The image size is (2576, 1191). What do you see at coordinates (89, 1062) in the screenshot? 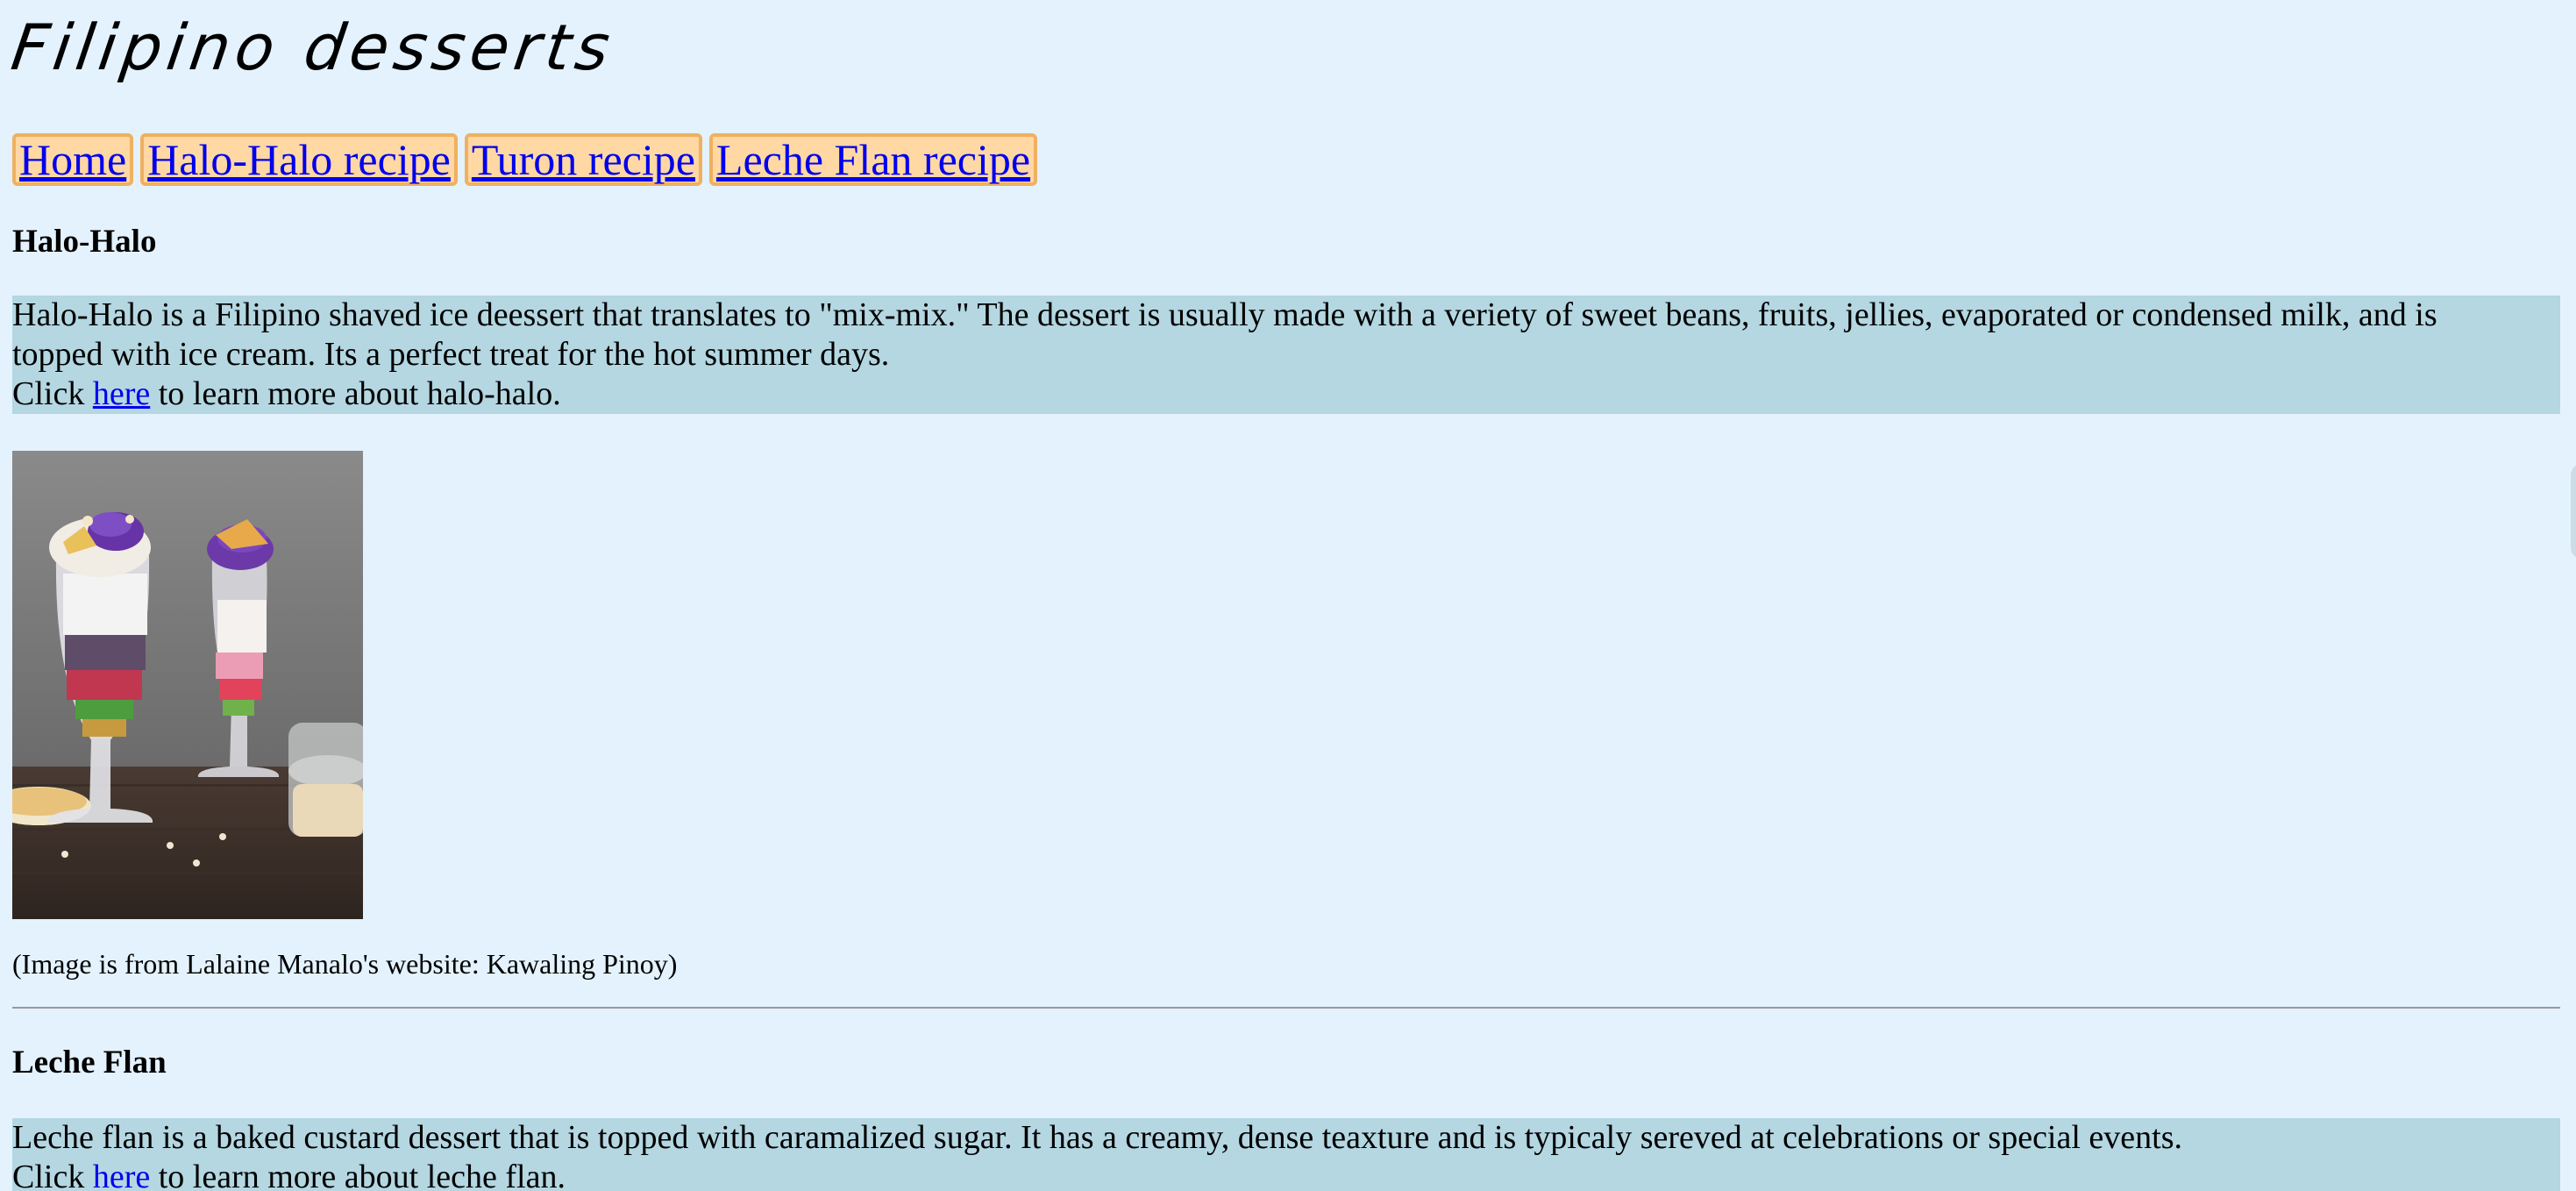
I see `leche-flan-heading: Leche Flan` at bounding box center [89, 1062].